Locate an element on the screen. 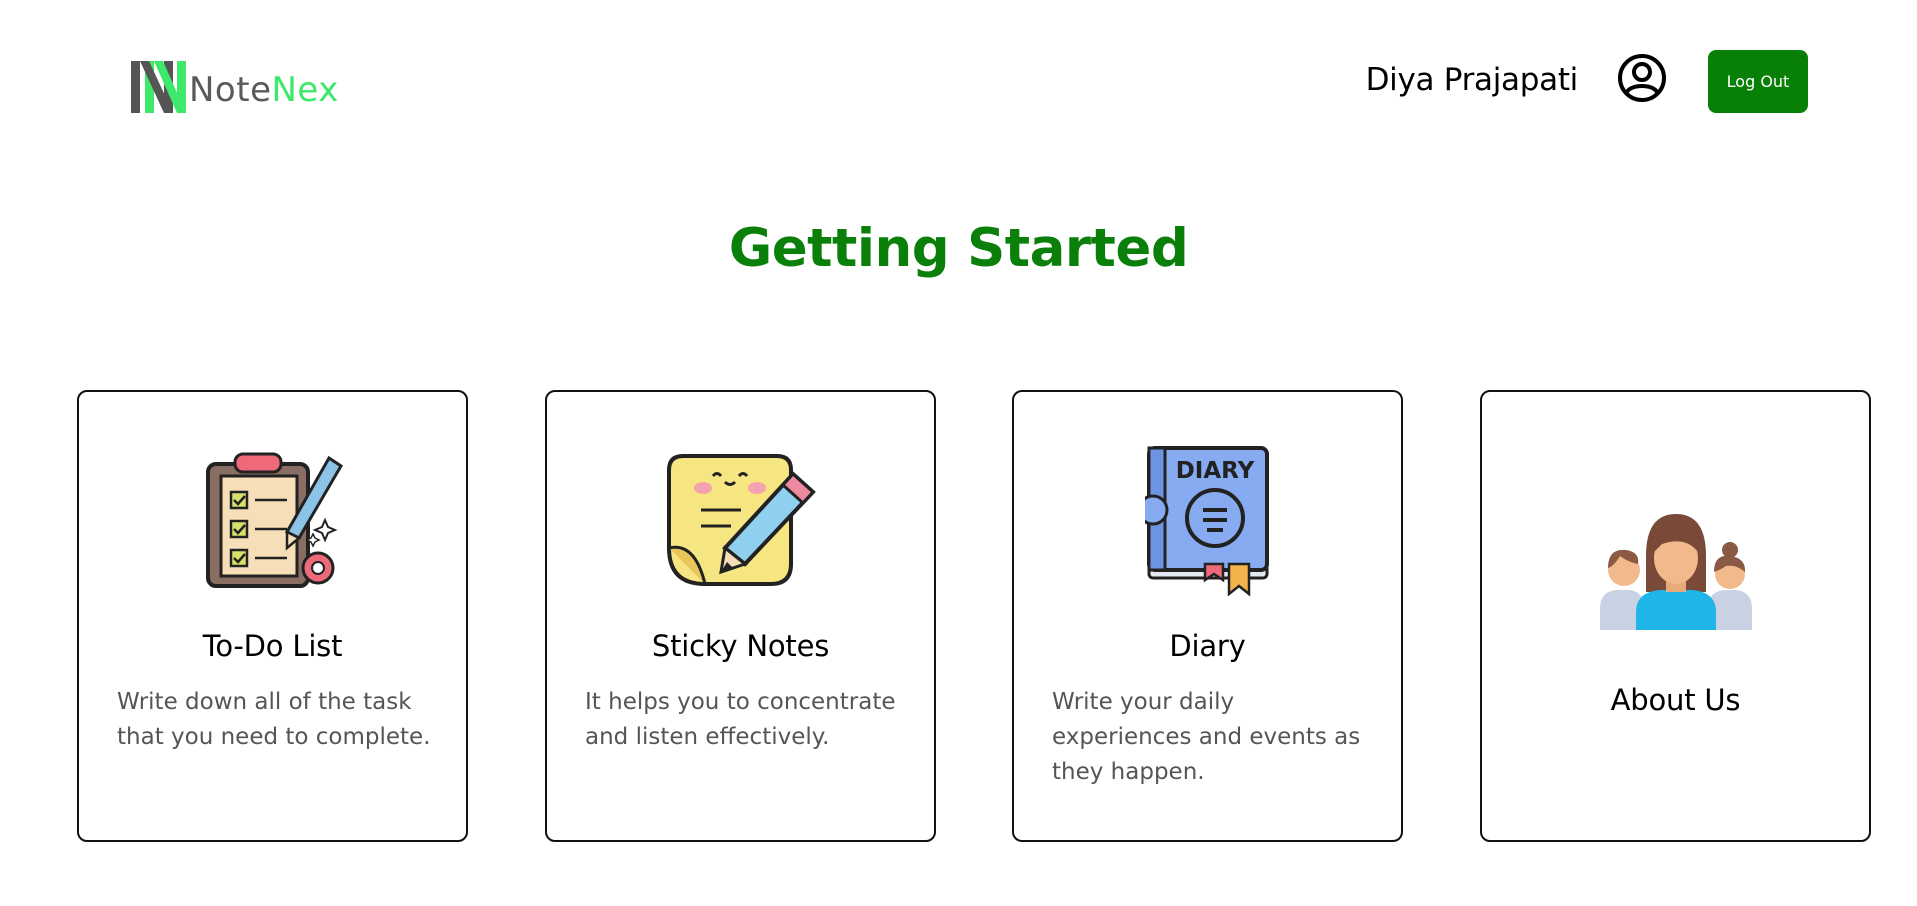 The image size is (1917, 906). clipboard-checklist-icon is located at coordinates (274, 520).